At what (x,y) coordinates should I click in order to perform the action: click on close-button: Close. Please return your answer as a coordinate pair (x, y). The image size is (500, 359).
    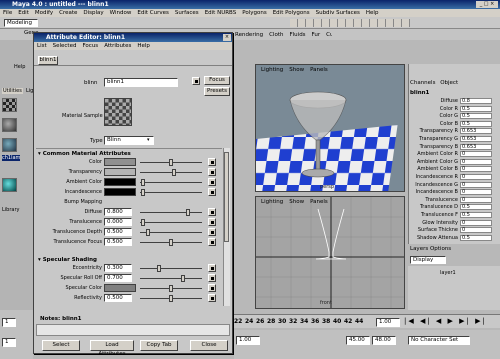
    Looking at the image, I should click on (209, 345).